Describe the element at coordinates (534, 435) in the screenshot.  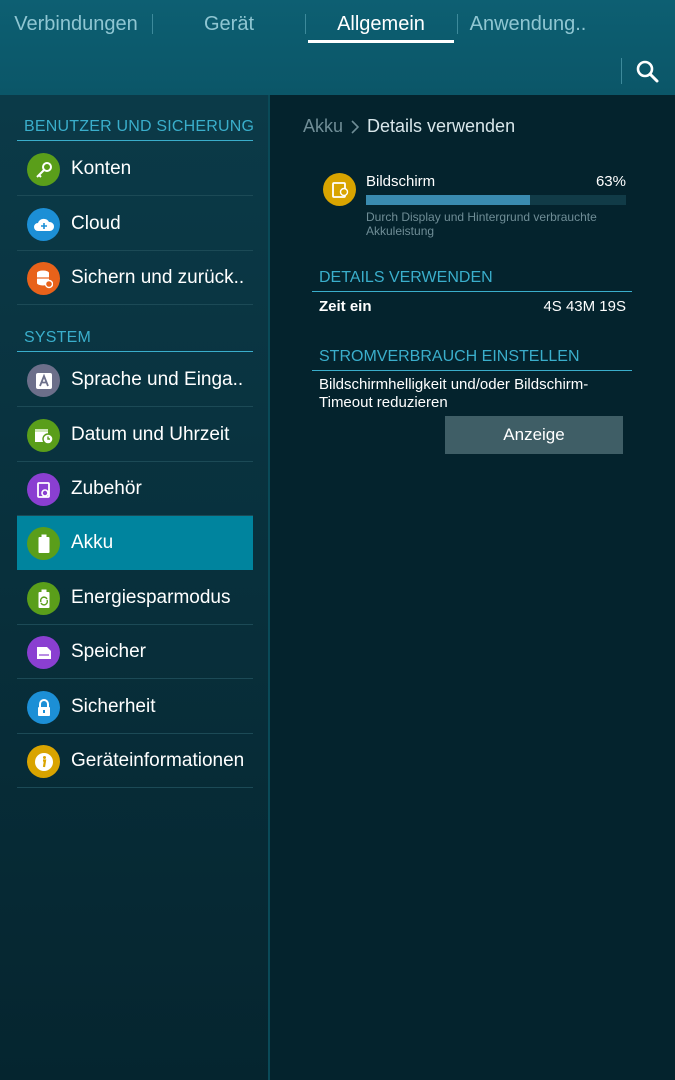
I see `display-settings-button: Anzeige` at that location.